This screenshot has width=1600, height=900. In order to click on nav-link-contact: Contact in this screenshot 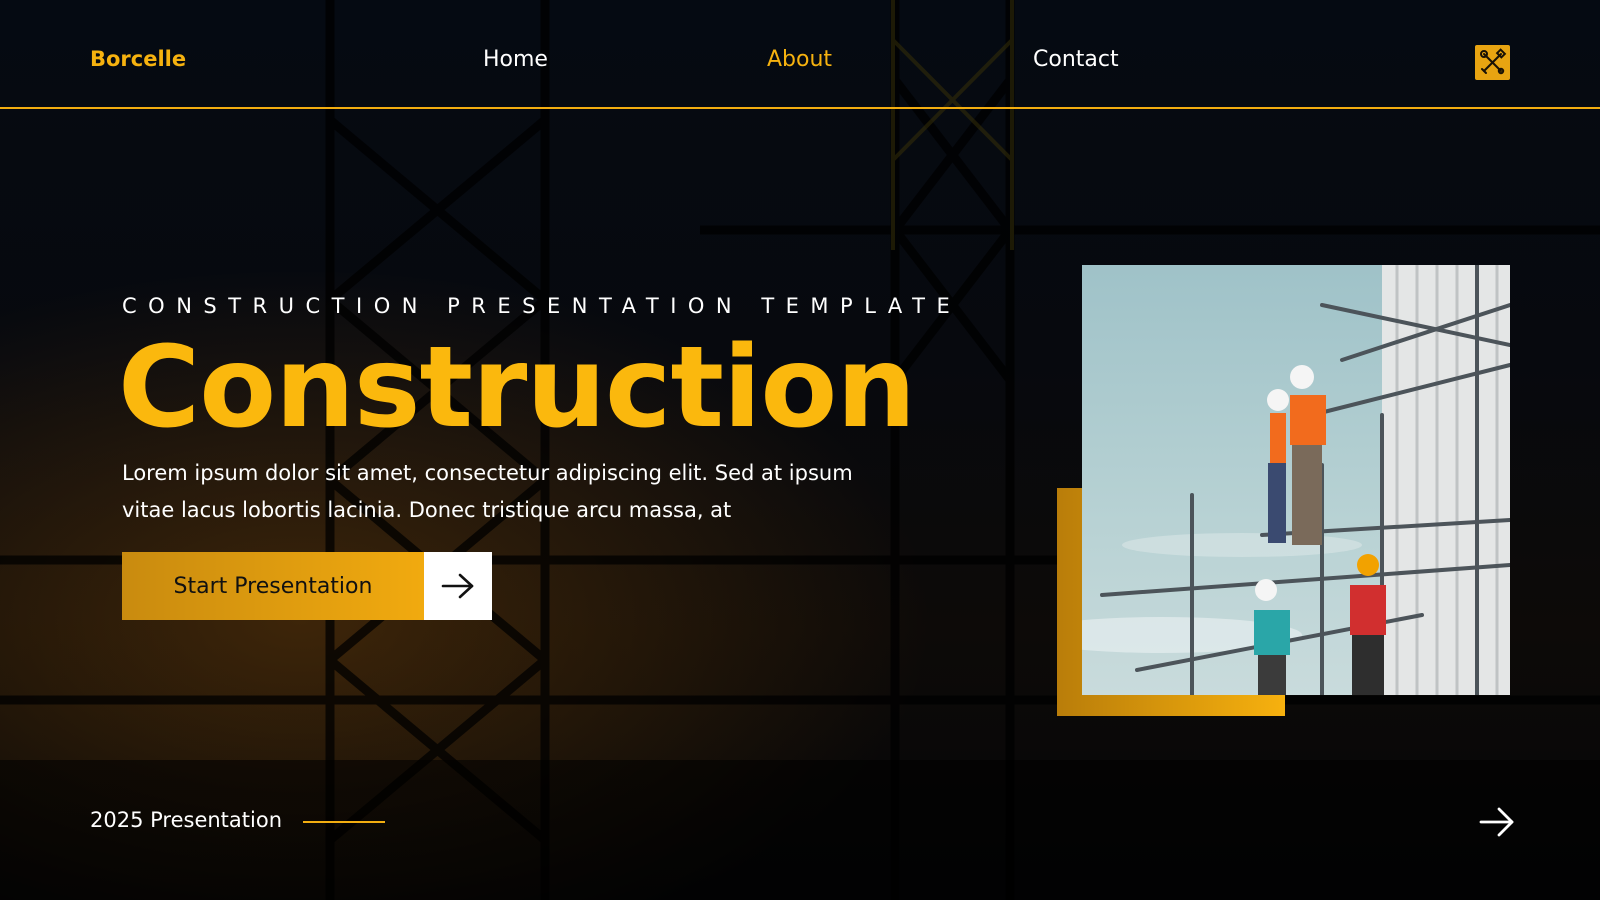, I will do `click(1076, 59)`.